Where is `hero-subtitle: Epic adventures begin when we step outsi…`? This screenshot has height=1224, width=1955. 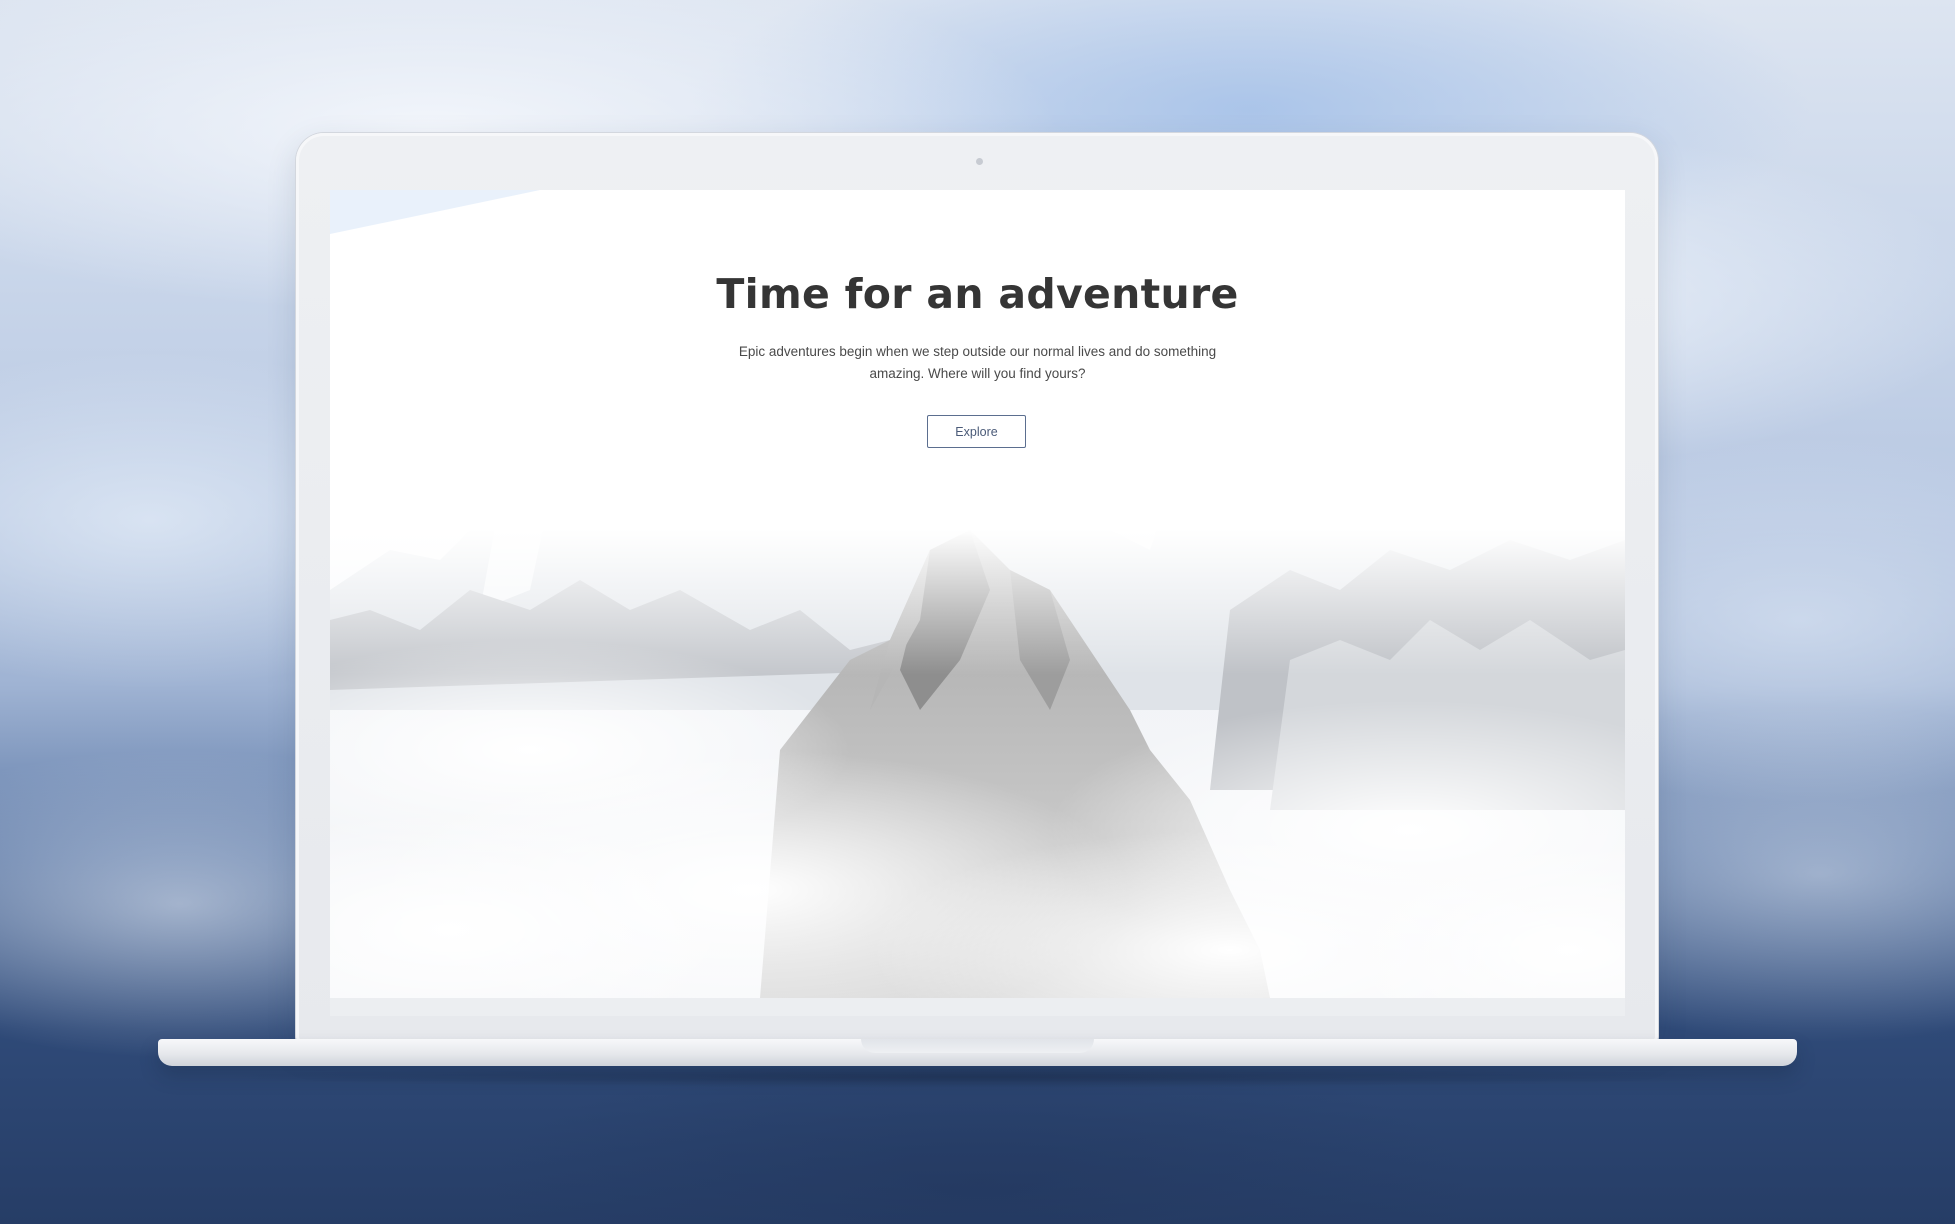 hero-subtitle: Epic adventures begin when we step outsi… is located at coordinates (977, 363).